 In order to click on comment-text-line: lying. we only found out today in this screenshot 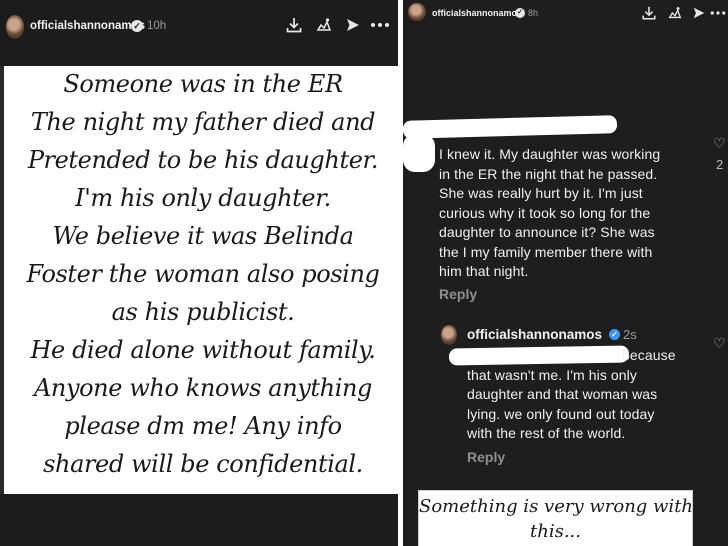, I will do `click(561, 413)`.